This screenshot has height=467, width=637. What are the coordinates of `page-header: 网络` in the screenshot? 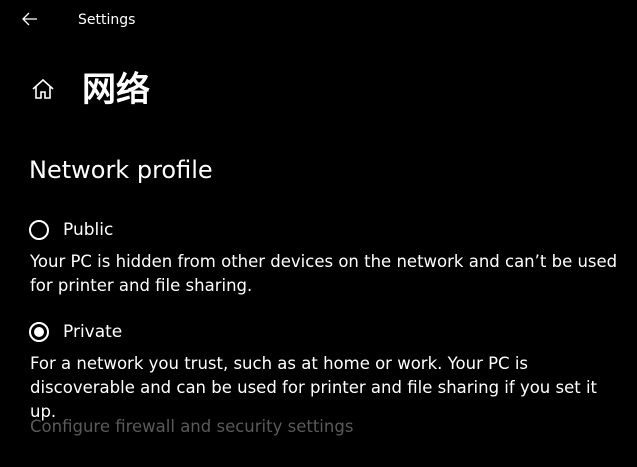 It's located at (318, 91).